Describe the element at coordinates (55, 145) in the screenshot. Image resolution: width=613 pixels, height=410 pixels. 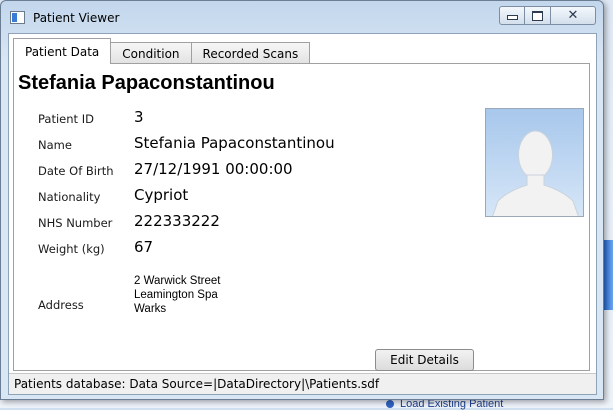
I see `name-label: Name` at that location.